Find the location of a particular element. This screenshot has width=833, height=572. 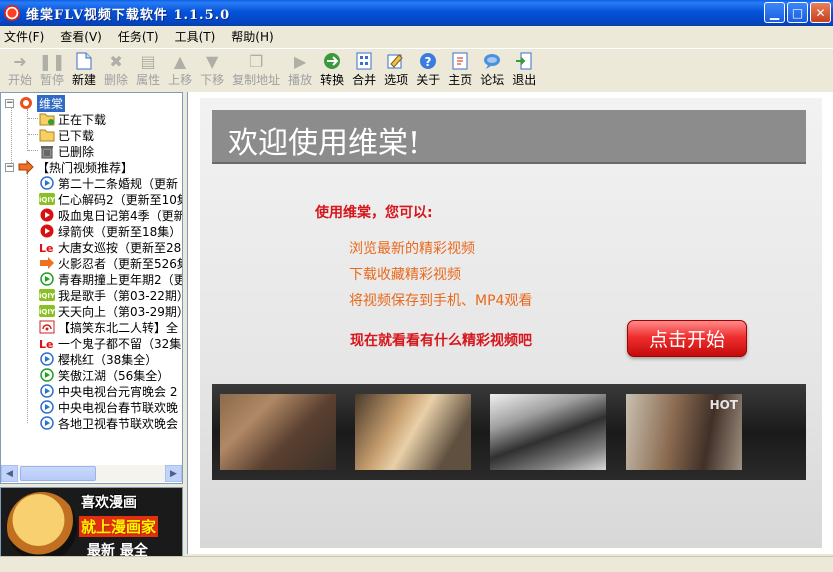

menu-file: 文件(F) is located at coordinates (24, 36).